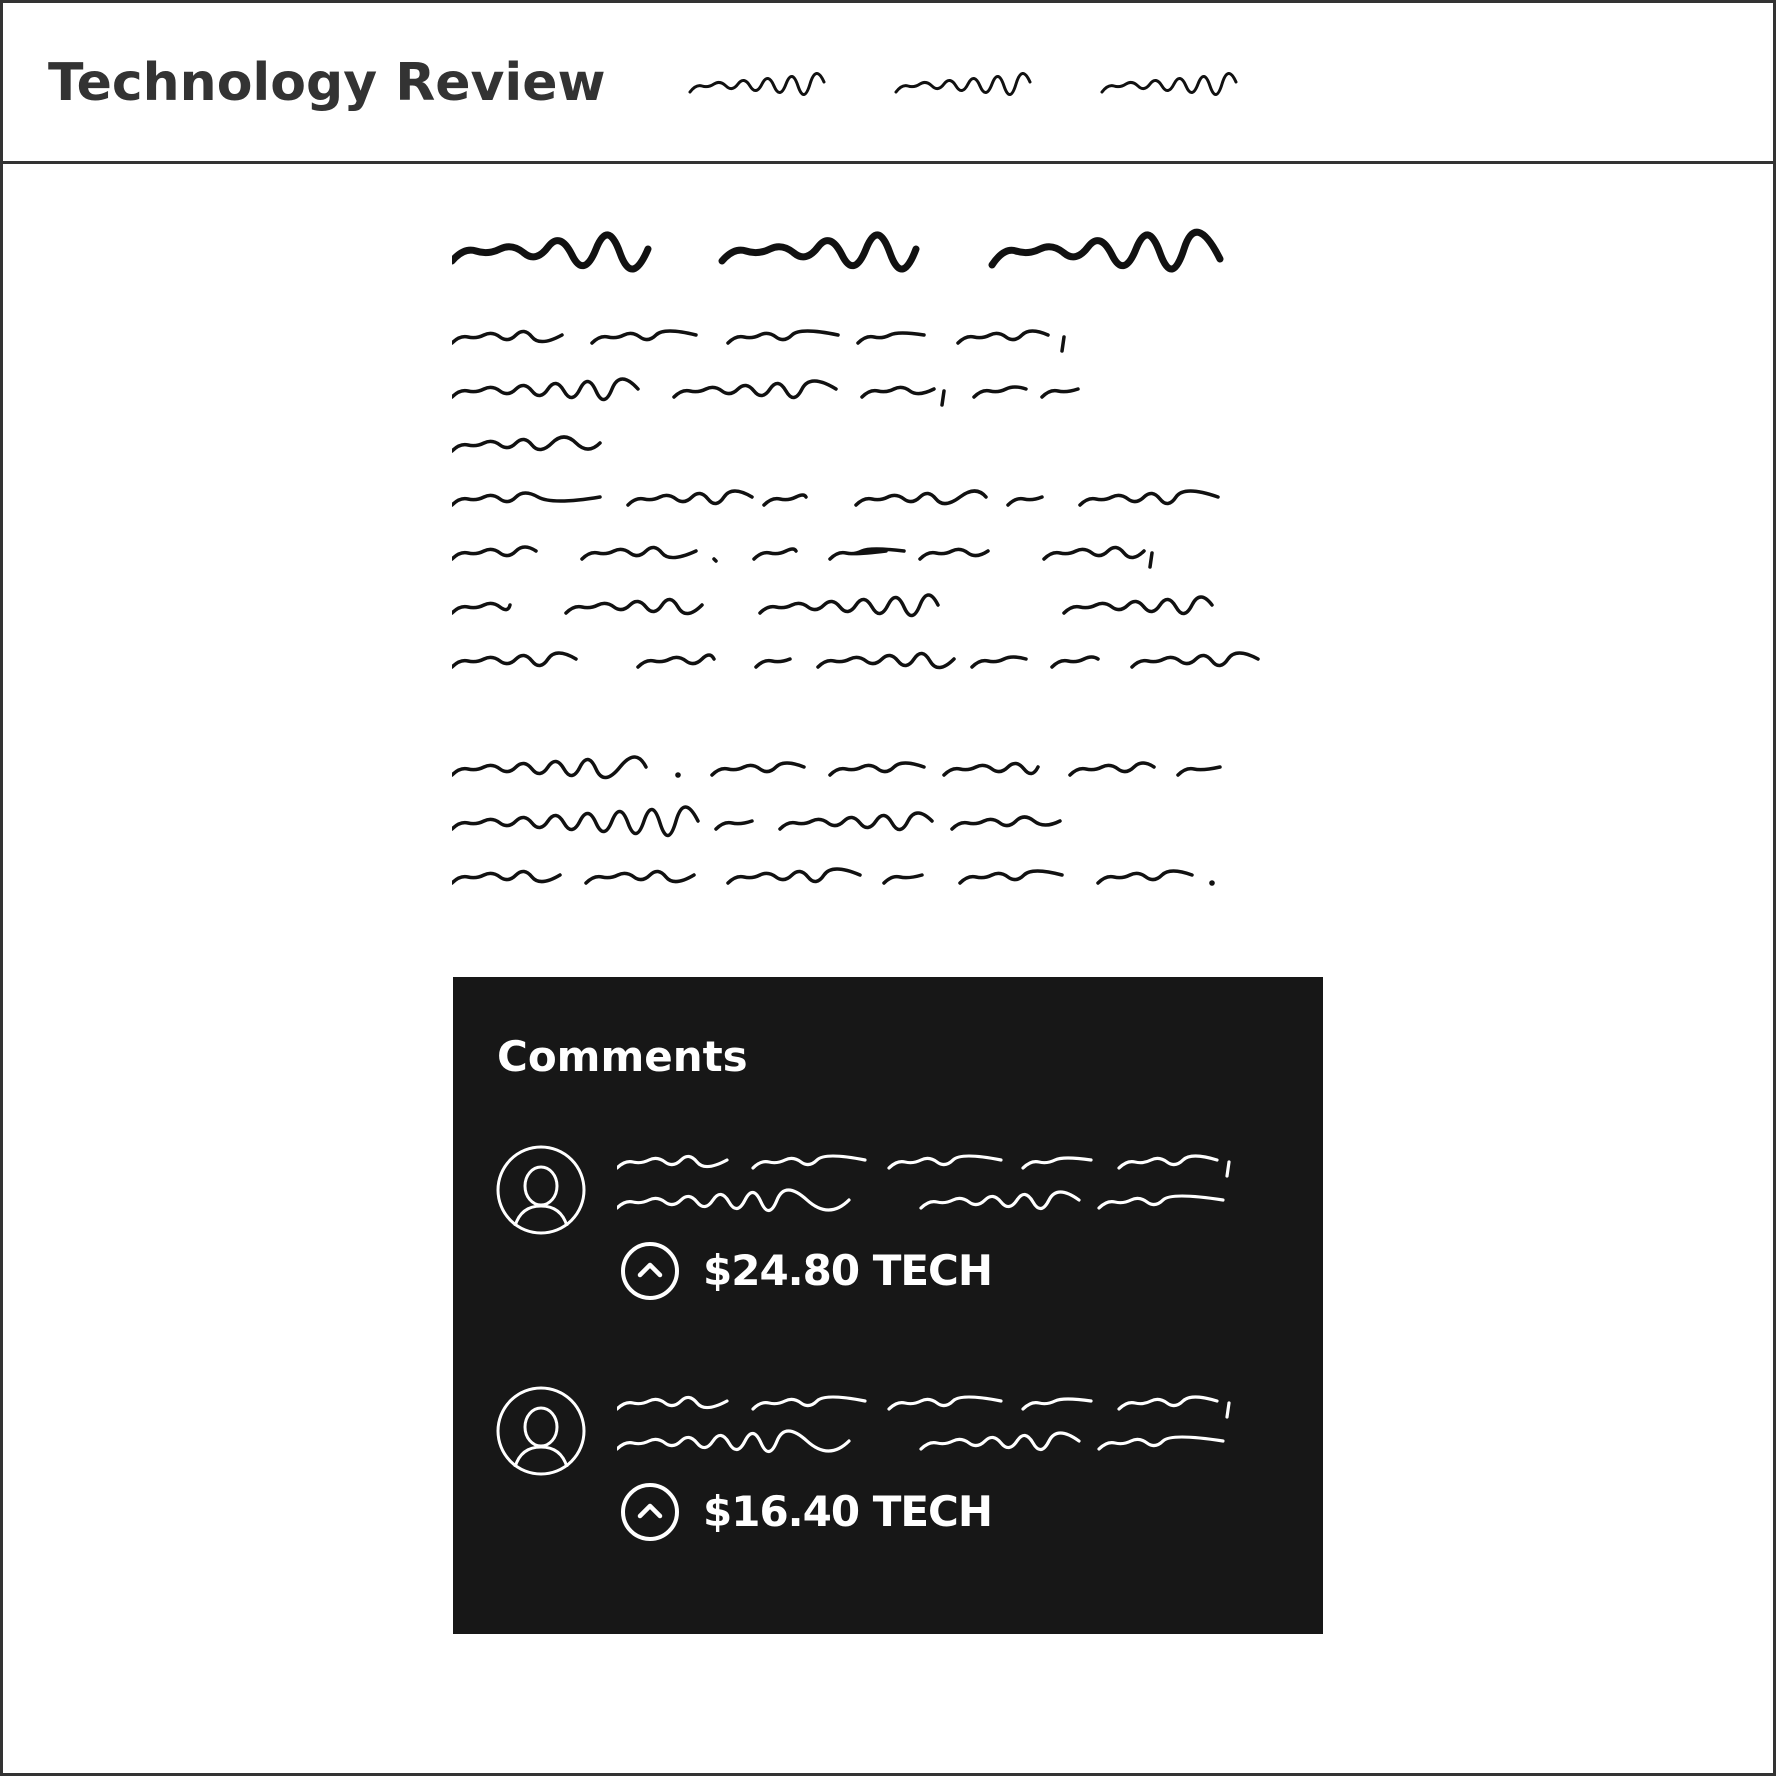  What do you see at coordinates (888, 1234) in the screenshot?
I see `comment-item: $24.80 TECH` at bounding box center [888, 1234].